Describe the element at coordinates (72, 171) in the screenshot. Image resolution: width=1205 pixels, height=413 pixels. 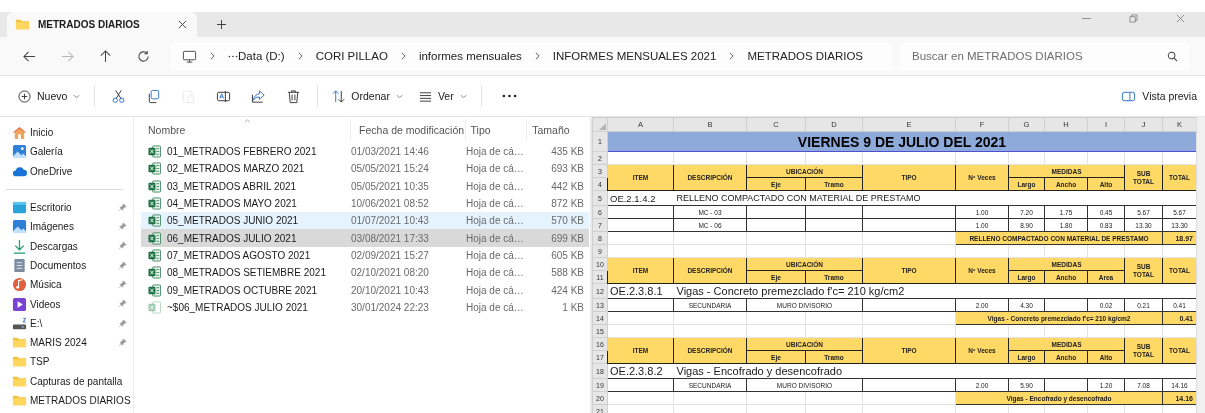
I see `sidebar-item: OneDrive` at that location.